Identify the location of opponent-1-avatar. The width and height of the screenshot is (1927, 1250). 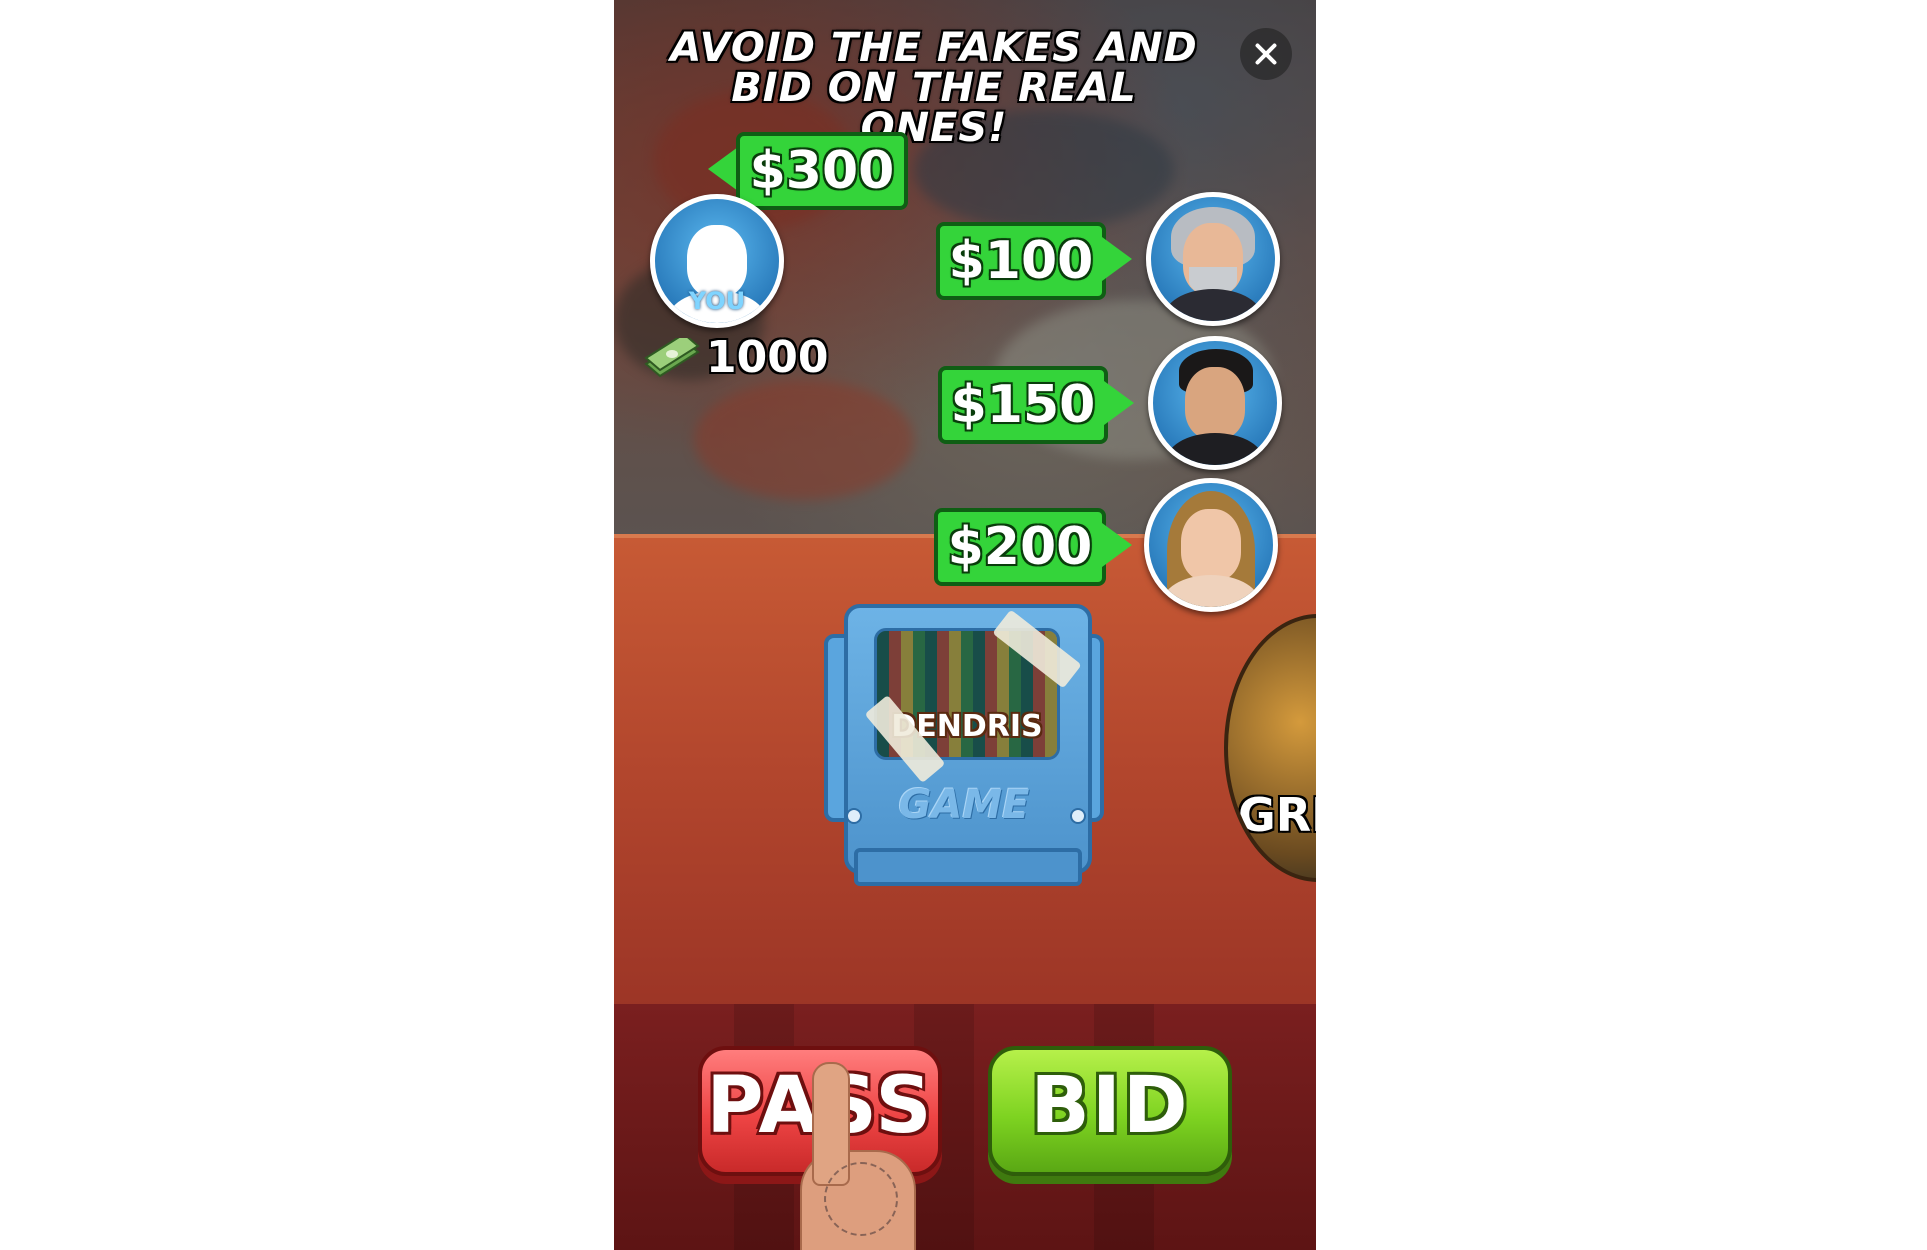
(1213, 259).